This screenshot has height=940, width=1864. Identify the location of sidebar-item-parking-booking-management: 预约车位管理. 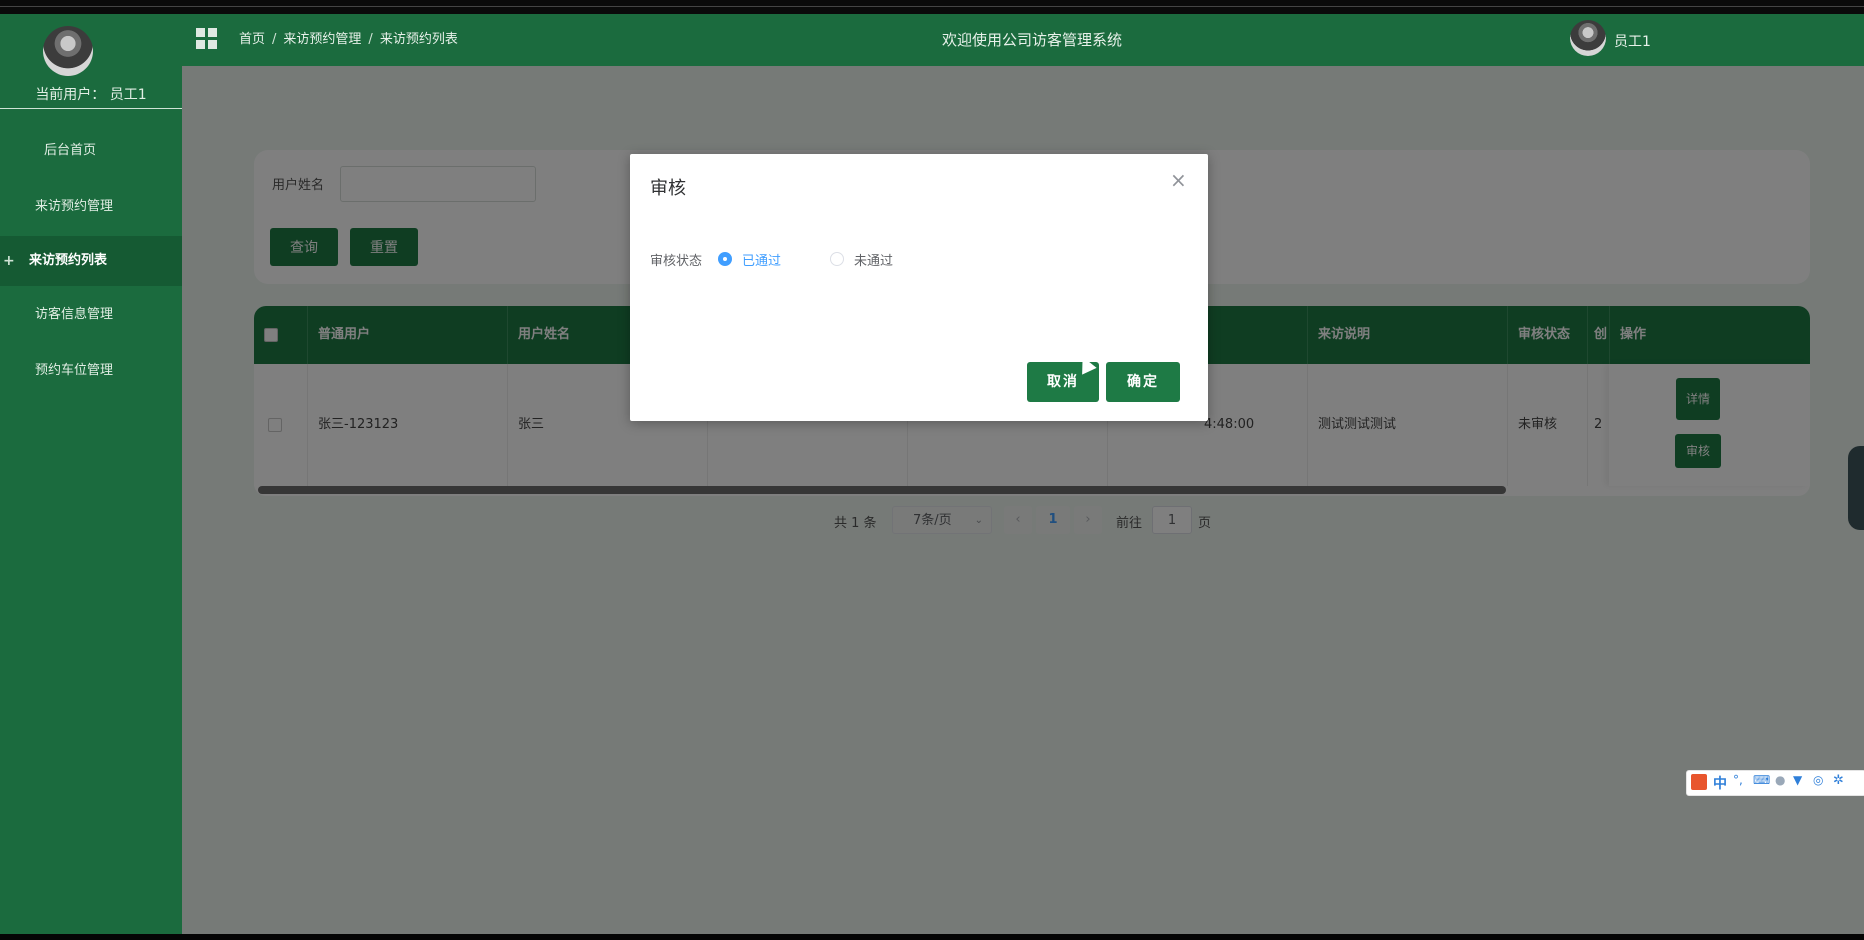
(91, 371).